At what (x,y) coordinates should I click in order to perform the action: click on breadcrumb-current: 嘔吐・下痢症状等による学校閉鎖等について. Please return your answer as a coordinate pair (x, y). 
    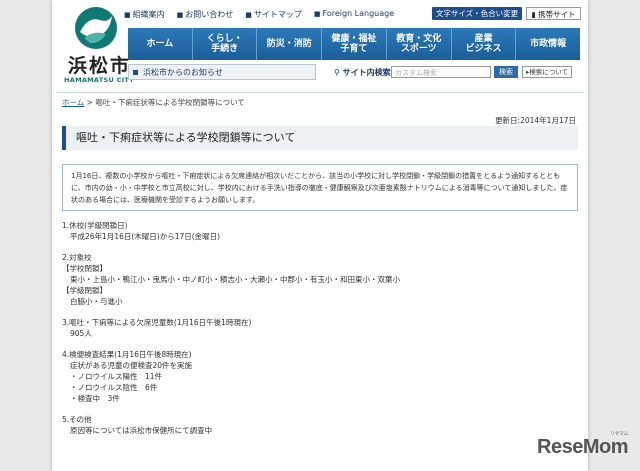
    Looking at the image, I should click on (170, 102).